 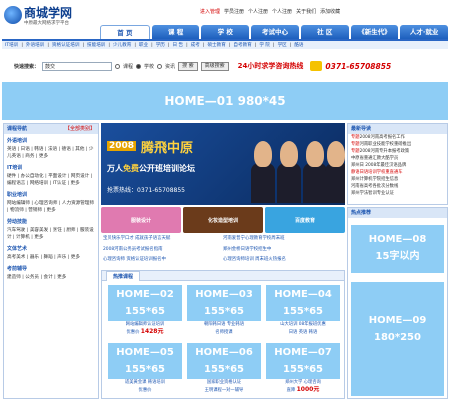 I want to click on ad-home-01: HOME—01 980*45, so click(x=225, y=101).